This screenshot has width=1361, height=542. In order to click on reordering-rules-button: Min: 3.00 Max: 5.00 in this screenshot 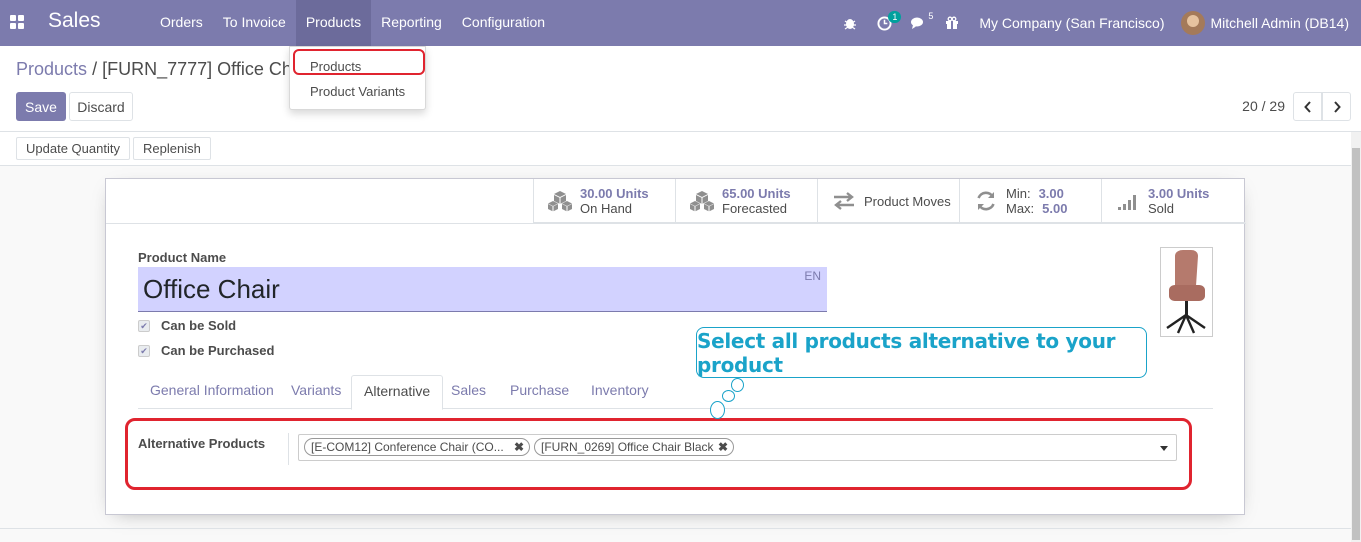, I will do `click(1030, 201)`.